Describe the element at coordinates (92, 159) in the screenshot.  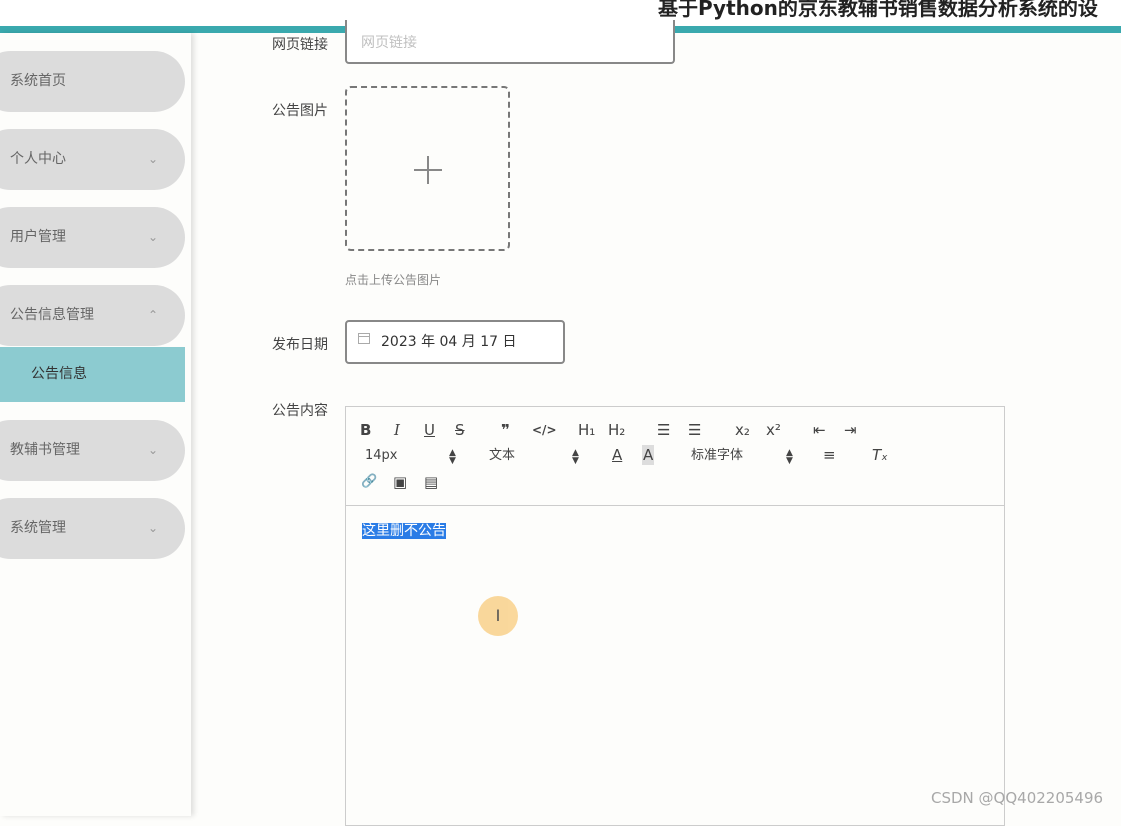
I see `sidebar-item-profile: 个人中心 ⌄` at that location.